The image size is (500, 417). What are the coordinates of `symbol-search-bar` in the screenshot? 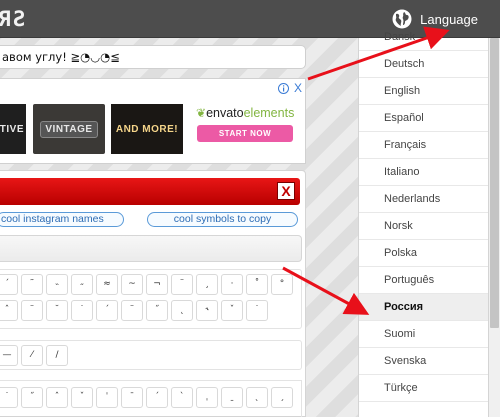 It's located at (151, 248).